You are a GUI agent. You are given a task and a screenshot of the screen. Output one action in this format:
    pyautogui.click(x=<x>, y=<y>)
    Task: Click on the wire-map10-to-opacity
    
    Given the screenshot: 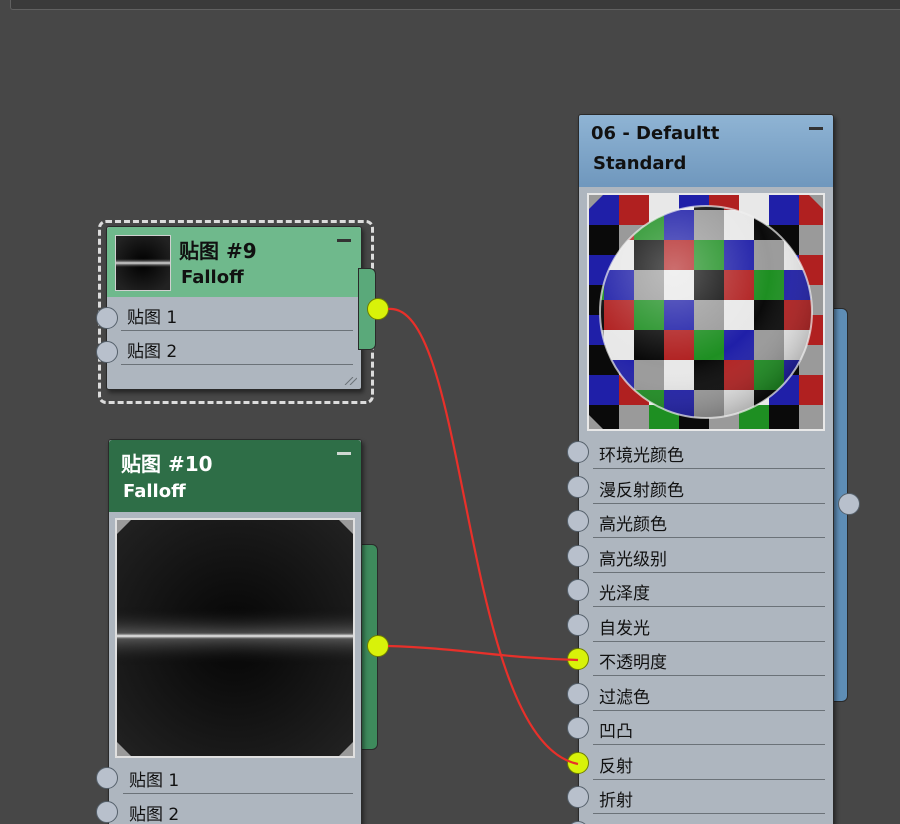 What is the action you would take?
    pyautogui.click(x=483, y=653)
    